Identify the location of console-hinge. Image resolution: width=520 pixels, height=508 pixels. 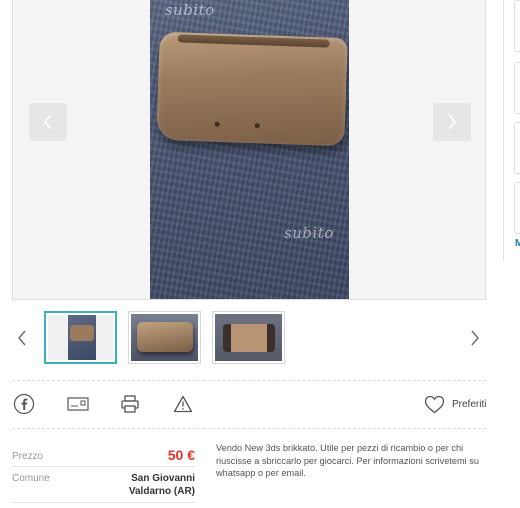
(253, 41).